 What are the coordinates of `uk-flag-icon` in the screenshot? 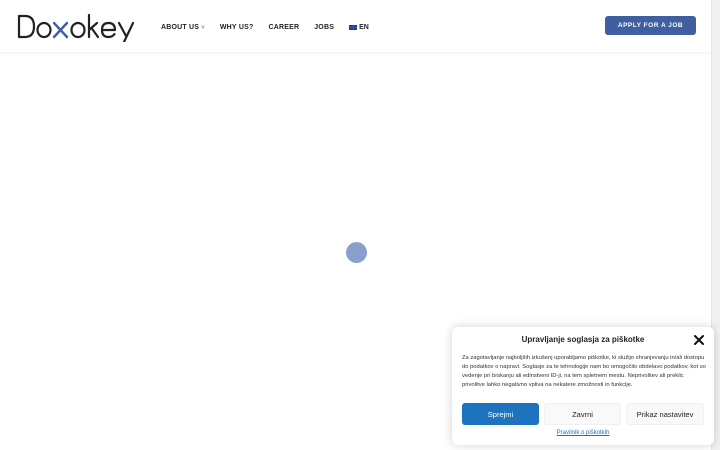 It's located at (353, 27).